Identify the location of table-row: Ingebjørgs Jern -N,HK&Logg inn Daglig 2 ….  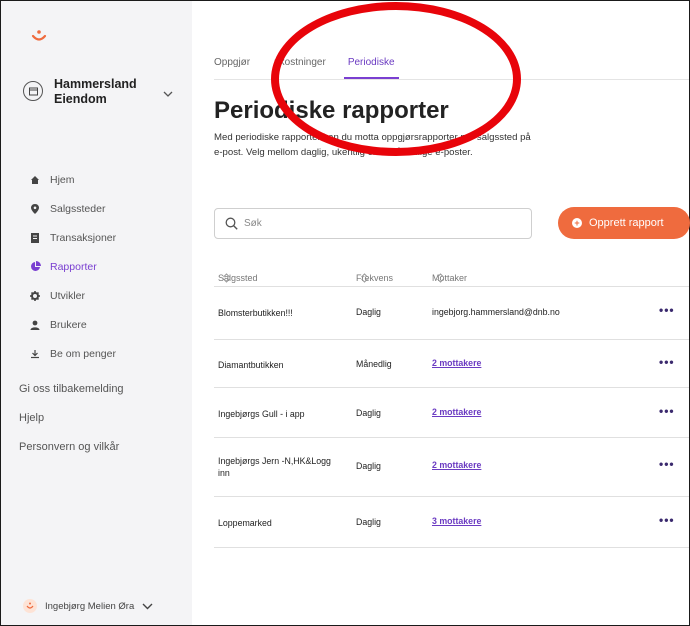
(451, 467).